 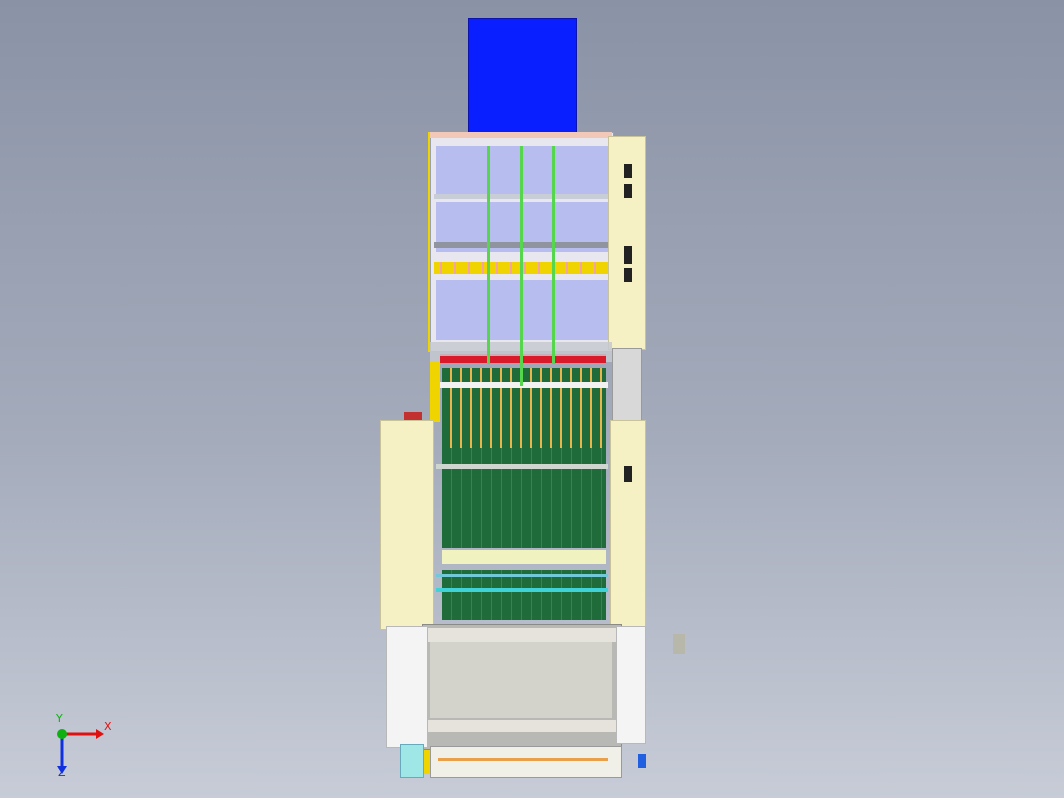 What do you see at coordinates (526, 762) in the screenshot?
I see `bottom-base` at bounding box center [526, 762].